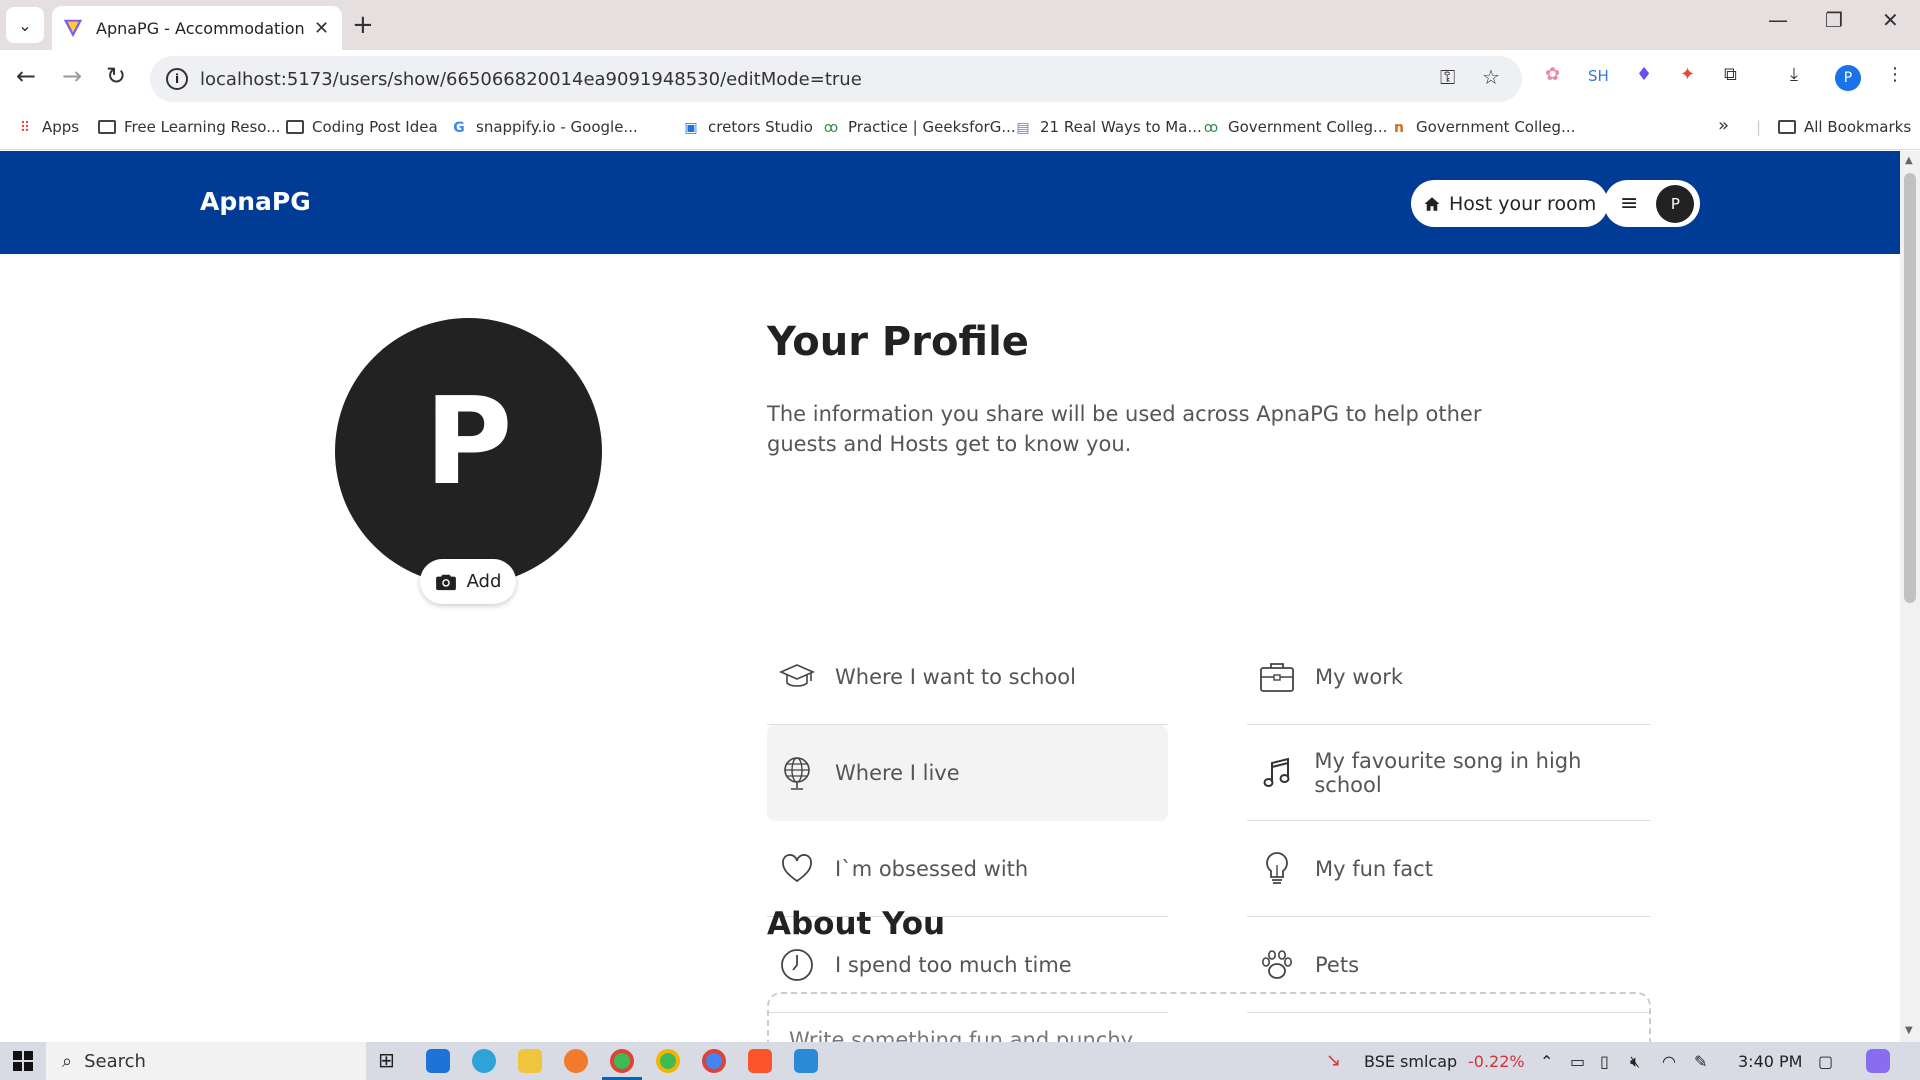 The width and height of the screenshot is (1920, 1080). Describe the element at coordinates (1448, 773) in the screenshot. I see `profile-item-song: My favourite song in high school` at that location.